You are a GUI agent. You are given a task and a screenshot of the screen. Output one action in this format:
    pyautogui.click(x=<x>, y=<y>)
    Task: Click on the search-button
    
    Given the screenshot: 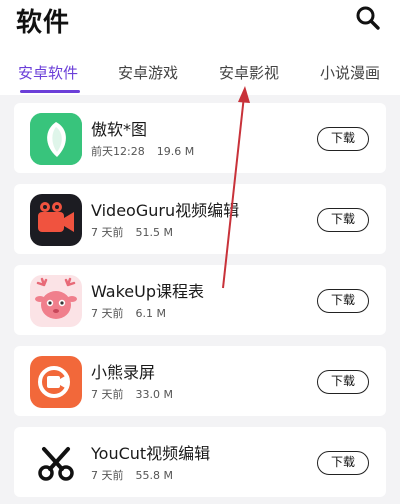 What is the action you would take?
    pyautogui.click(x=368, y=18)
    